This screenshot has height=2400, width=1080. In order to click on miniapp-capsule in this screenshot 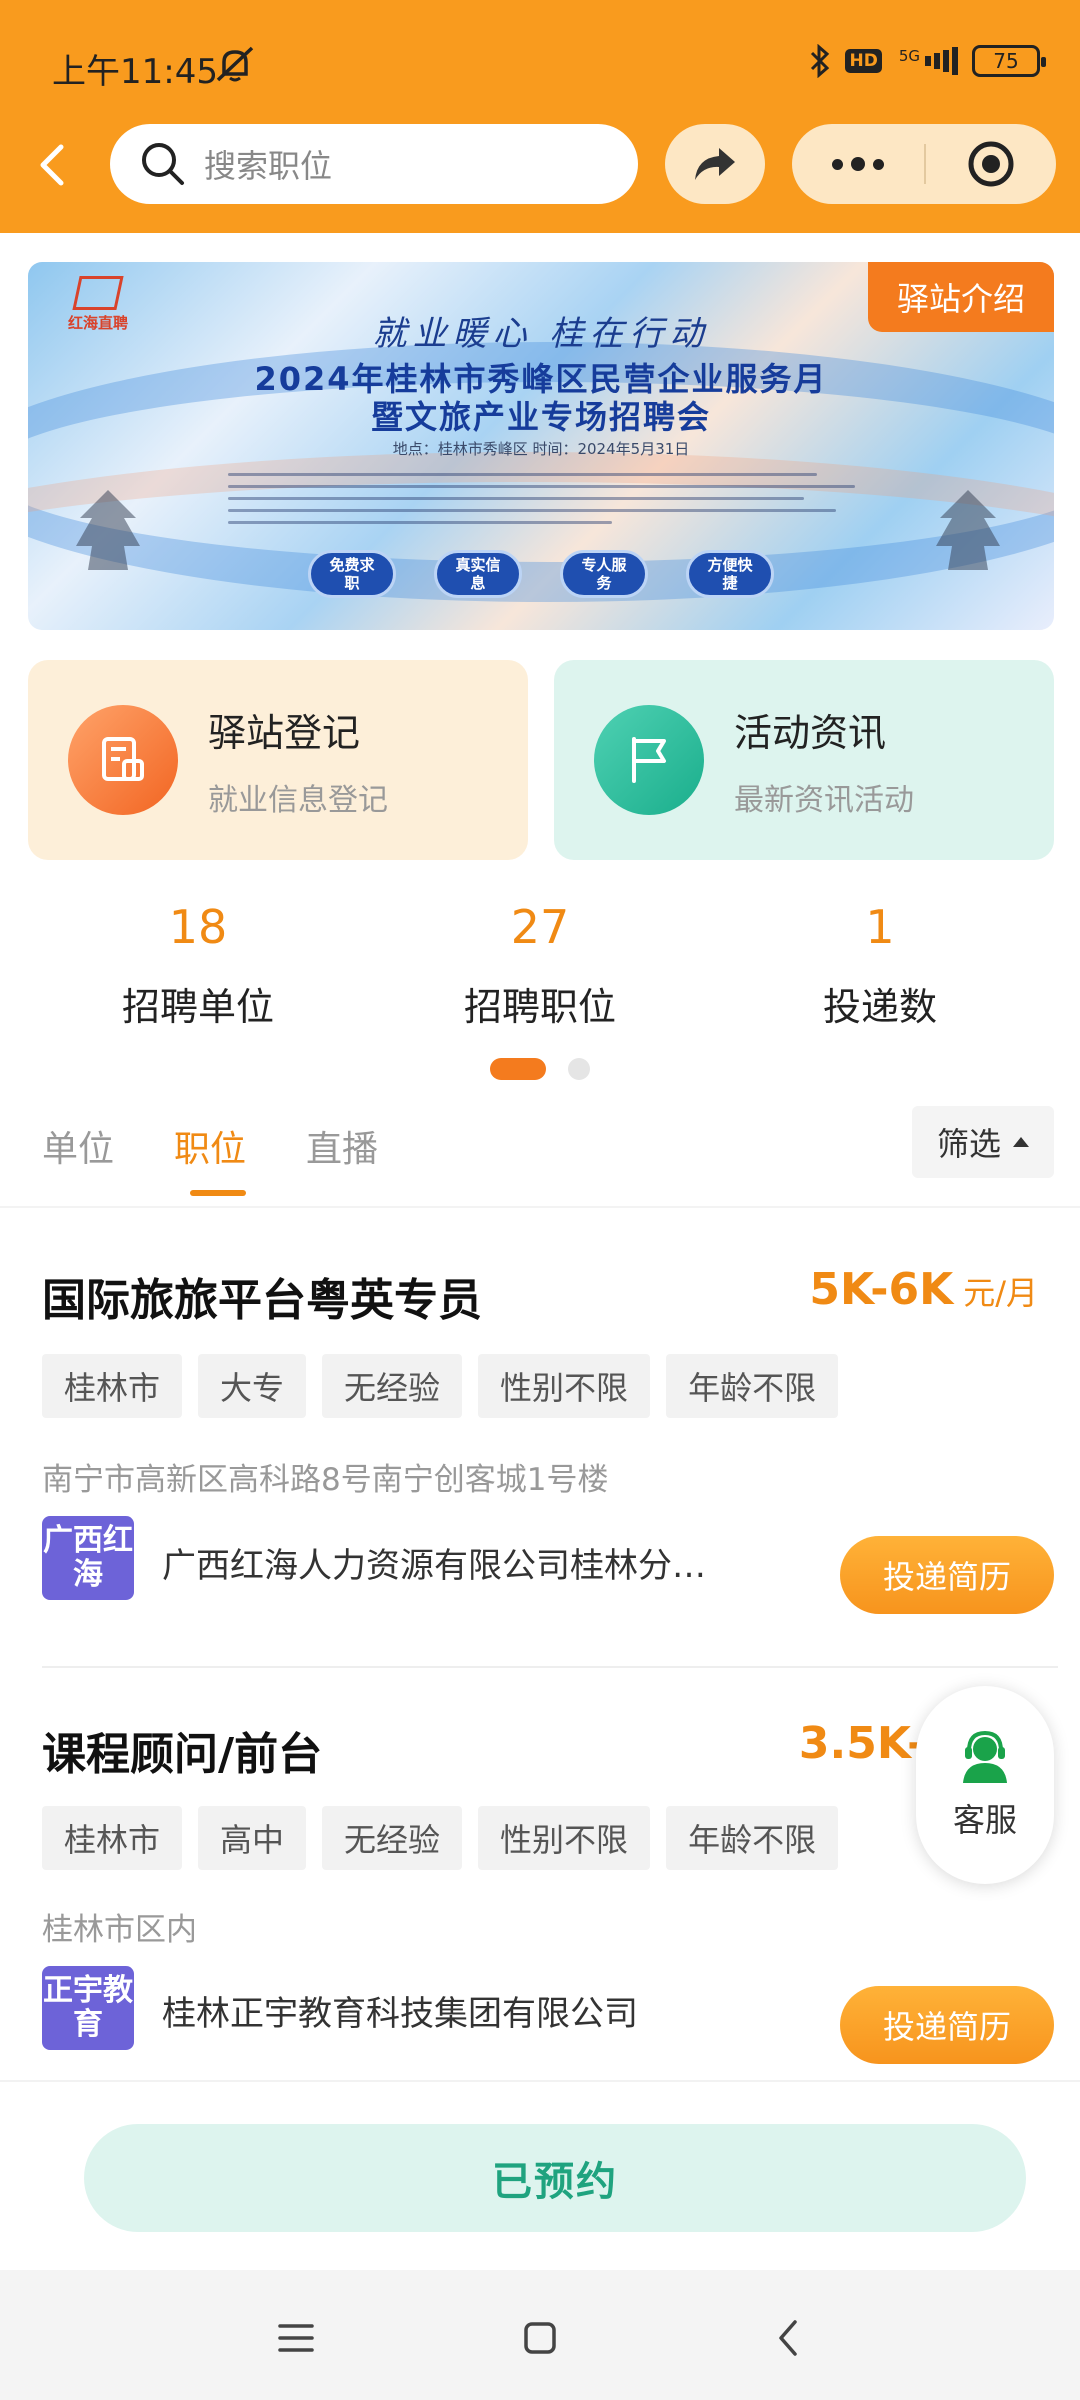, I will do `click(924, 164)`.